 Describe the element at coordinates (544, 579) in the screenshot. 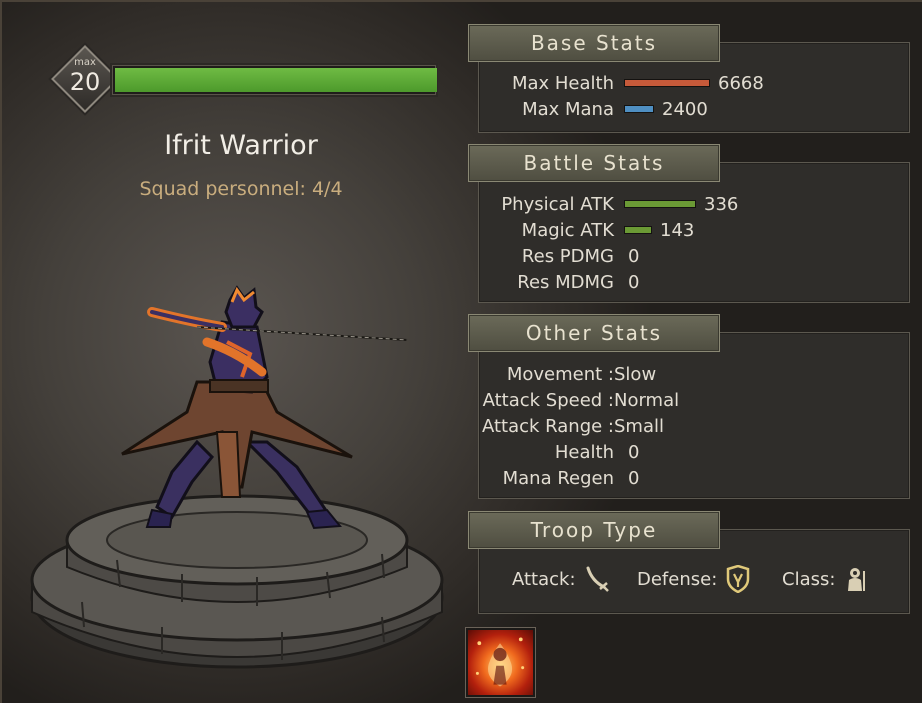

I see `troop-attack-label: Attack:` at that location.